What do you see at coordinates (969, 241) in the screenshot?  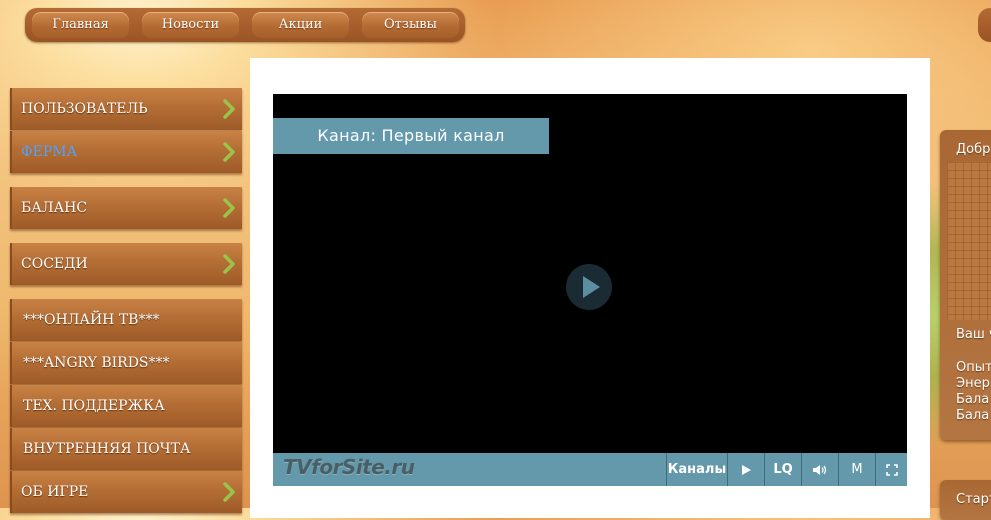 I see `avatar-area` at bounding box center [969, 241].